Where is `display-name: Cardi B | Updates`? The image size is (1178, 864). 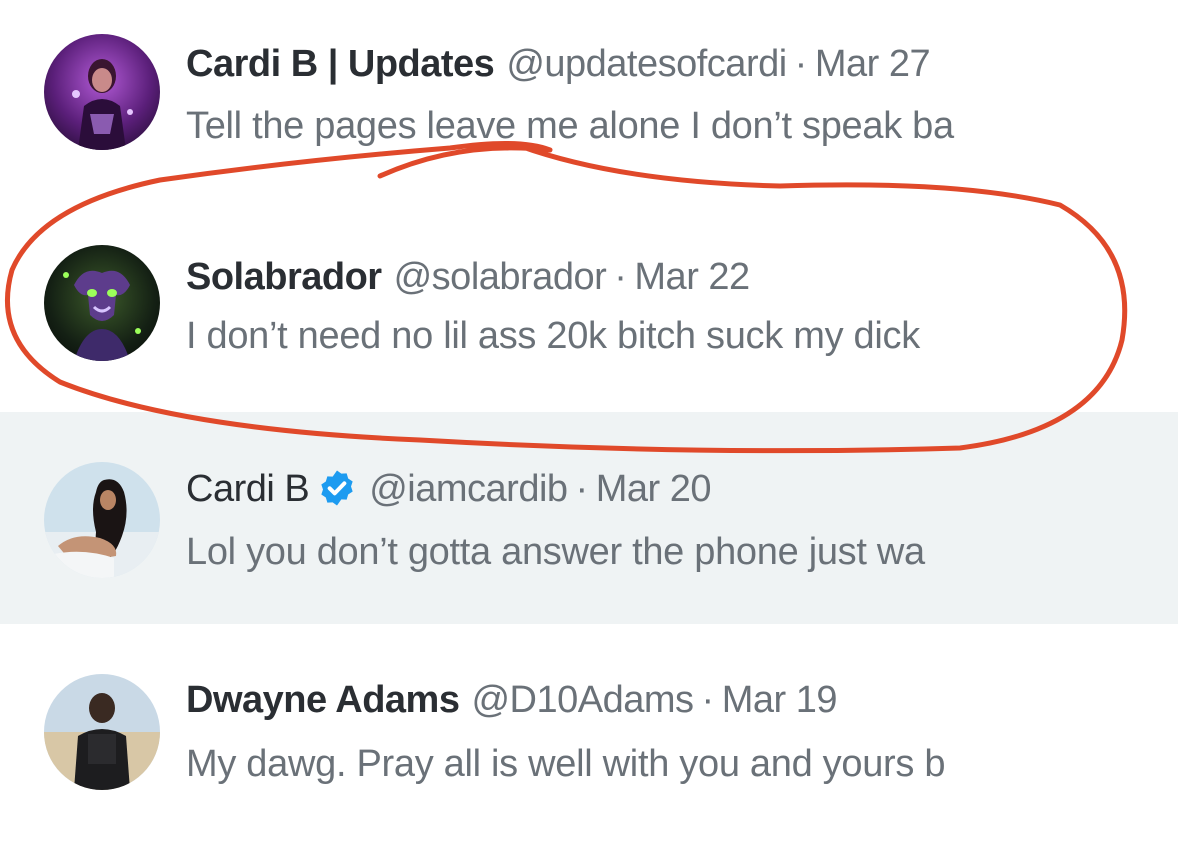
display-name: Cardi B | Updates is located at coordinates (340, 64).